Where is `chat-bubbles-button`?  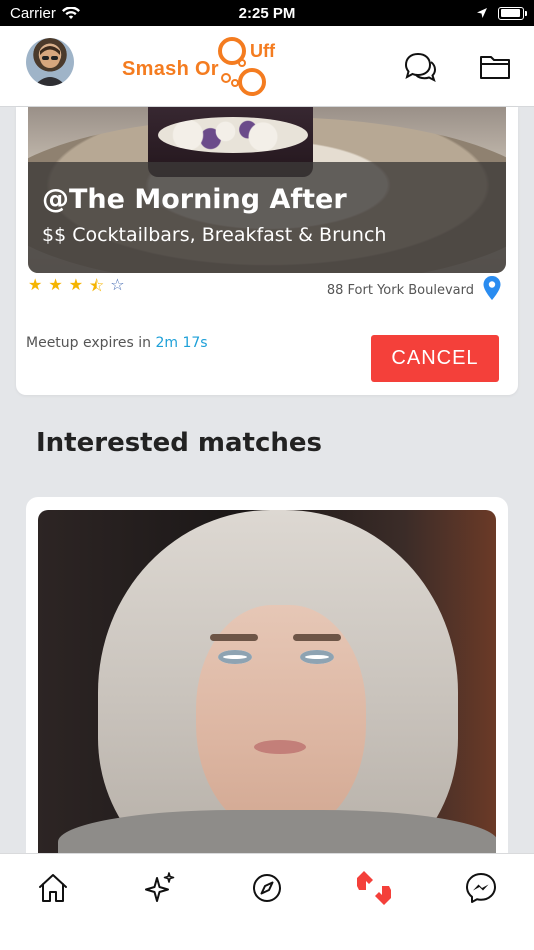
chat-bubbles-button is located at coordinates (419, 67).